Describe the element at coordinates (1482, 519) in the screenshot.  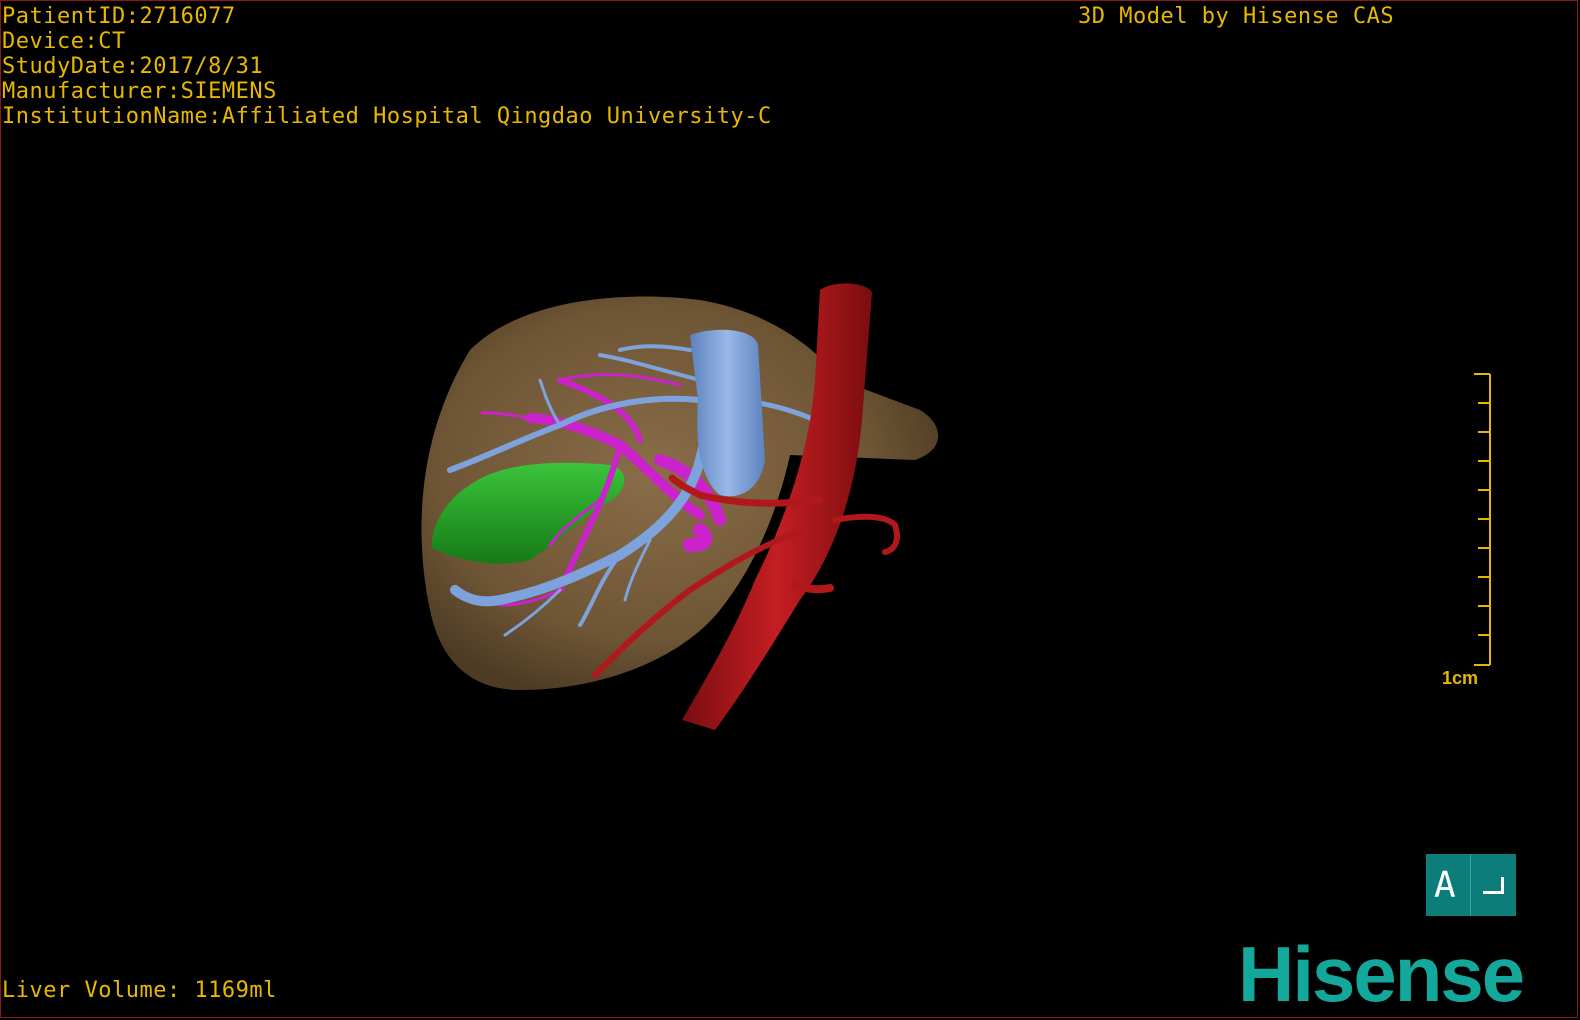
I see `scale-bar` at that location.